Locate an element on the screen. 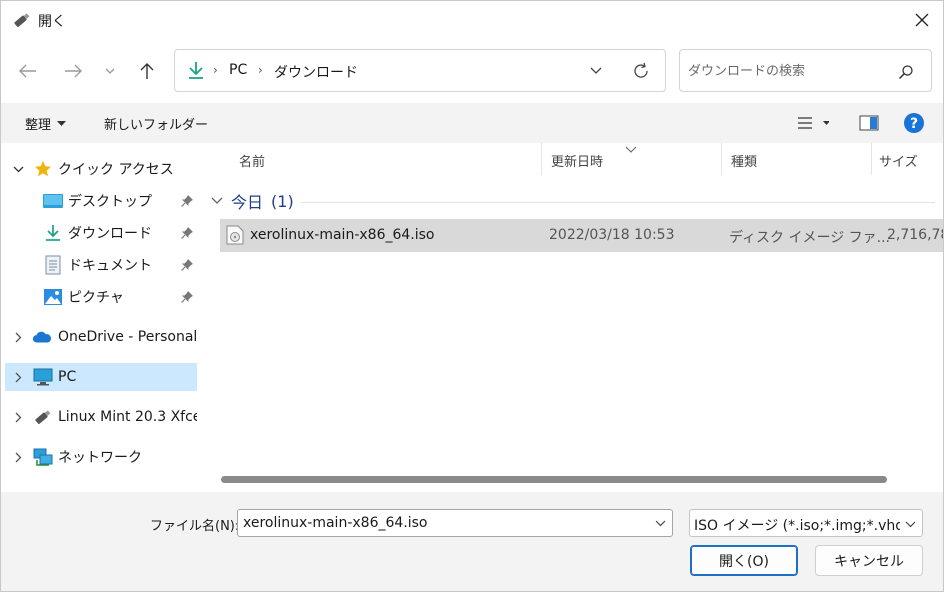 The height and width of the screenshot is (592, 944). sidebar-item-quick-access: クイック アクセス is located at coordinates (101, 169).